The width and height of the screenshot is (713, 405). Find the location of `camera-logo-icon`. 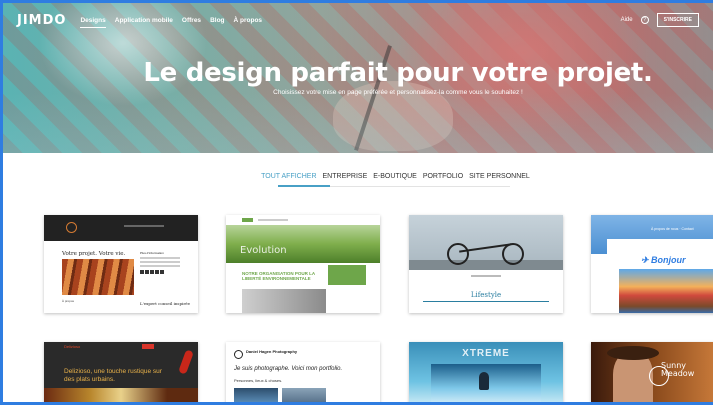

camera-logo-icon is located at coordinates (238, 354).